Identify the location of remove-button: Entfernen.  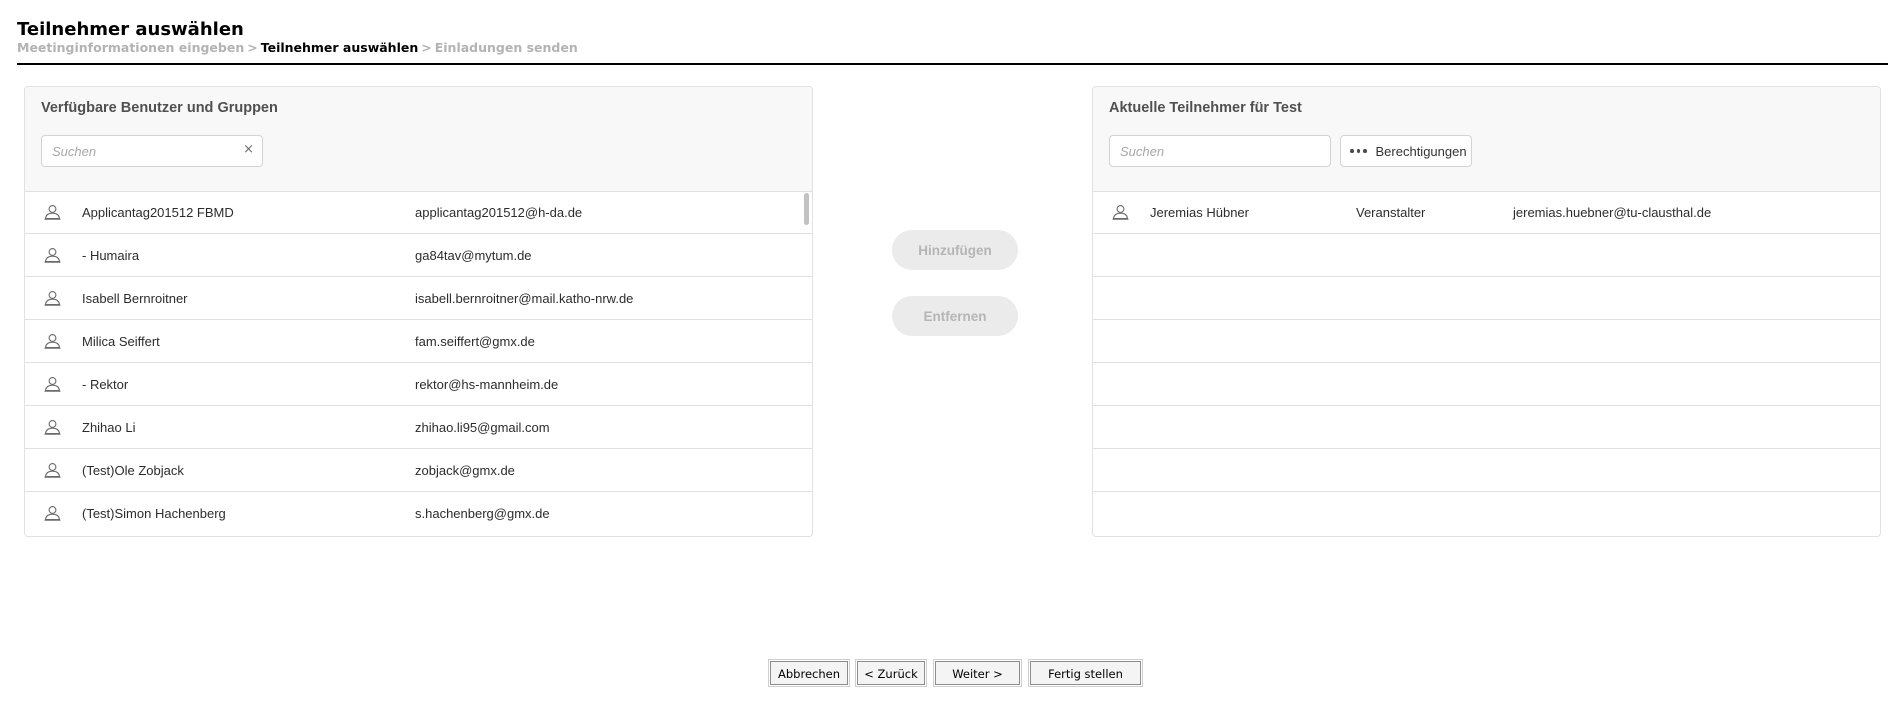
(955, 316).